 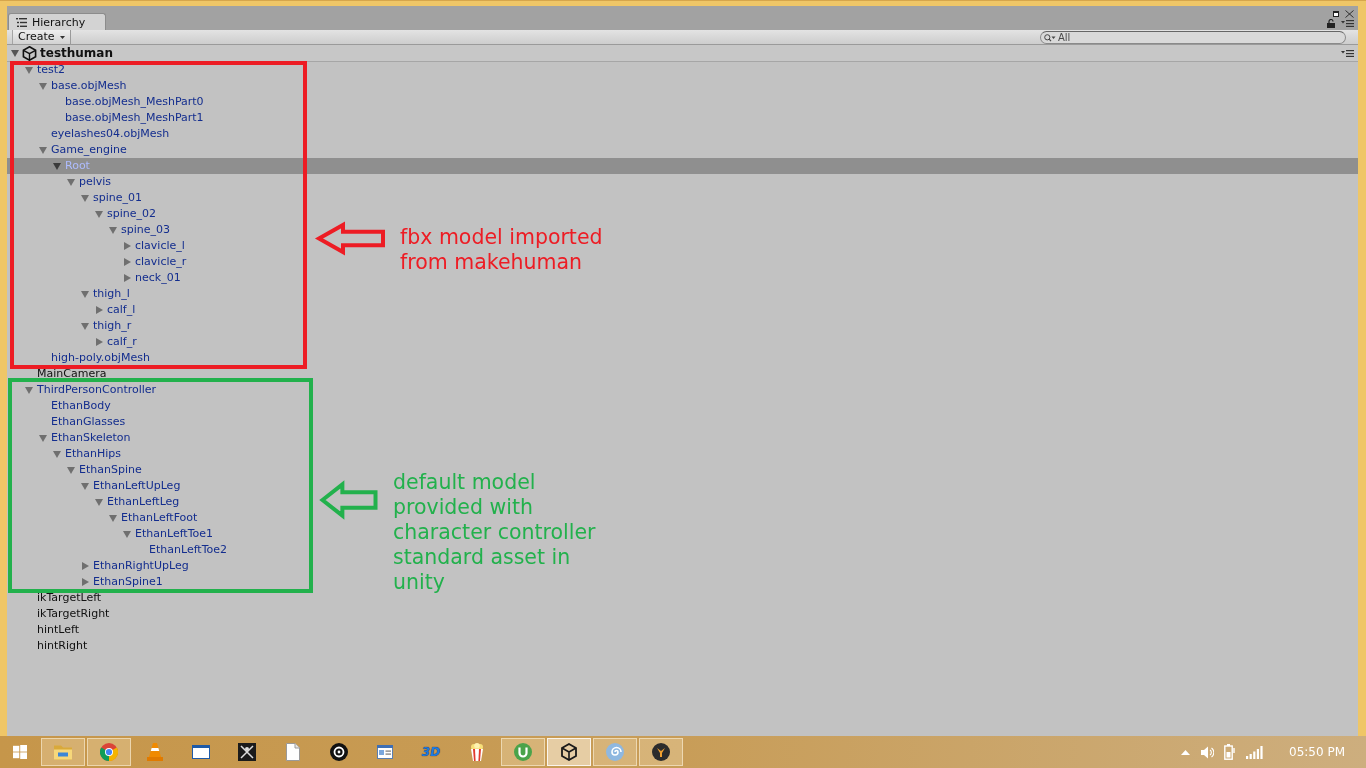 I want to click on folder-icon, so click(x=63, y=752).